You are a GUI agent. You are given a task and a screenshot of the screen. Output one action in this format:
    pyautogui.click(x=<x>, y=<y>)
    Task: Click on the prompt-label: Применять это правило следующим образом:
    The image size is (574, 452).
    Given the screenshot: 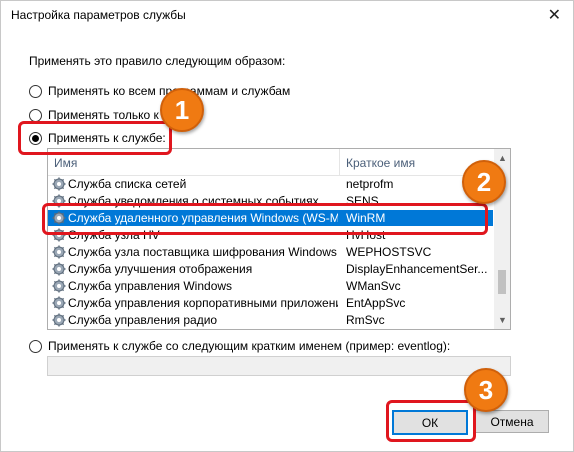 What is the action you would take?
    pyautogui.click(x=157, y=61)
    